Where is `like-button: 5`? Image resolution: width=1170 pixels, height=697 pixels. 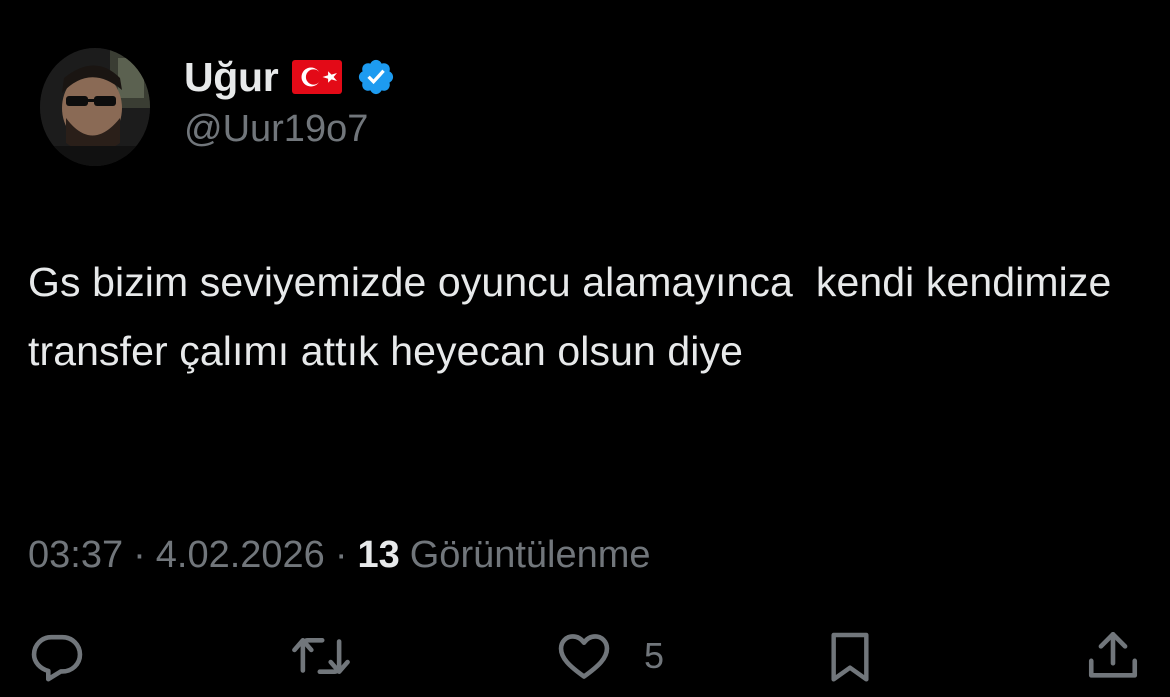 like-button: 5 is located at coordinates (609, 656).